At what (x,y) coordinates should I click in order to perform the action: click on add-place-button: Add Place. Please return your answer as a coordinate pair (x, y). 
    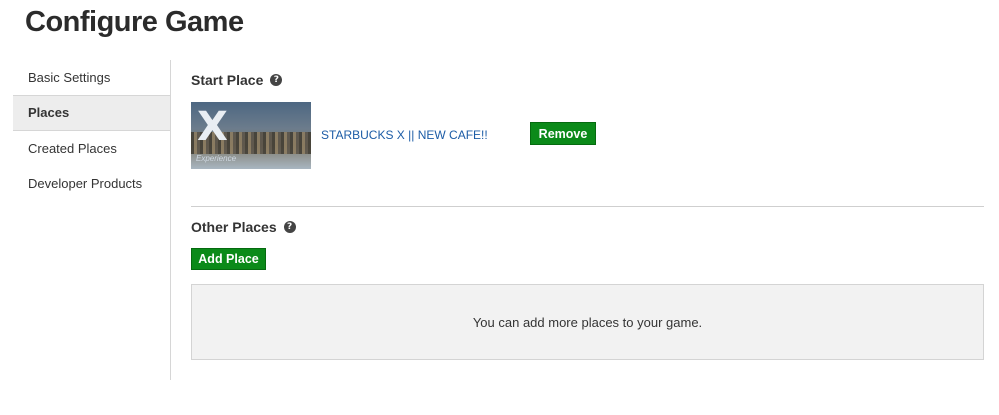
    Looking at the image, I should click on (228, 259).